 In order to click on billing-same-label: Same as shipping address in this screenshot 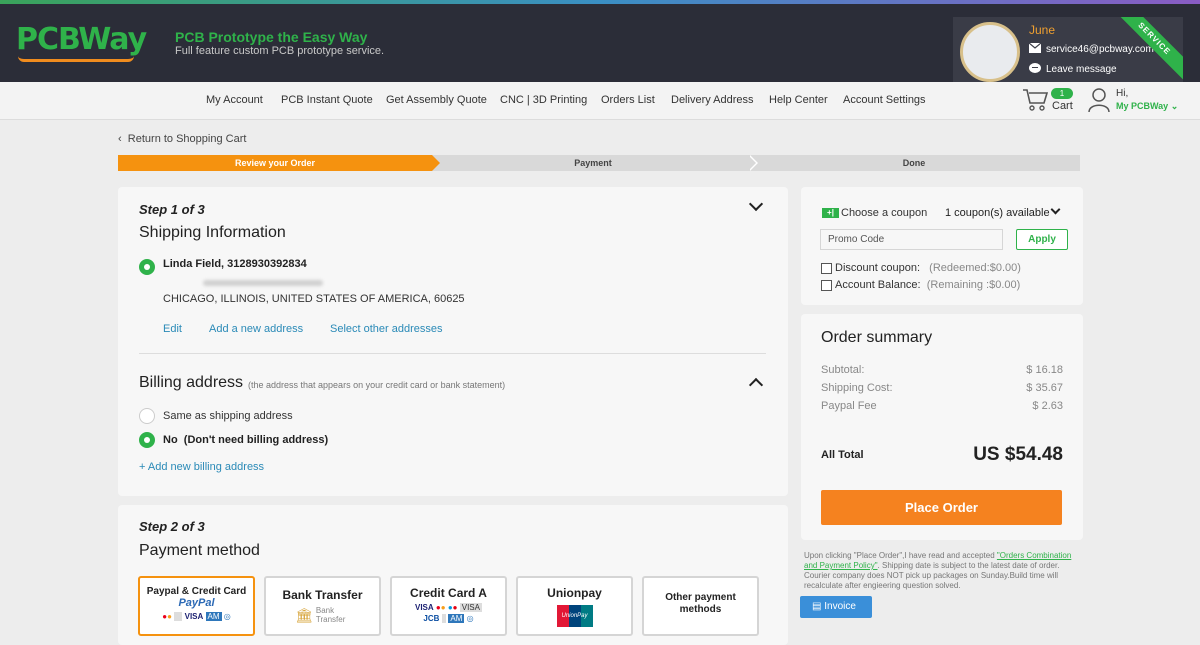, I will do `click(228, 416)`.